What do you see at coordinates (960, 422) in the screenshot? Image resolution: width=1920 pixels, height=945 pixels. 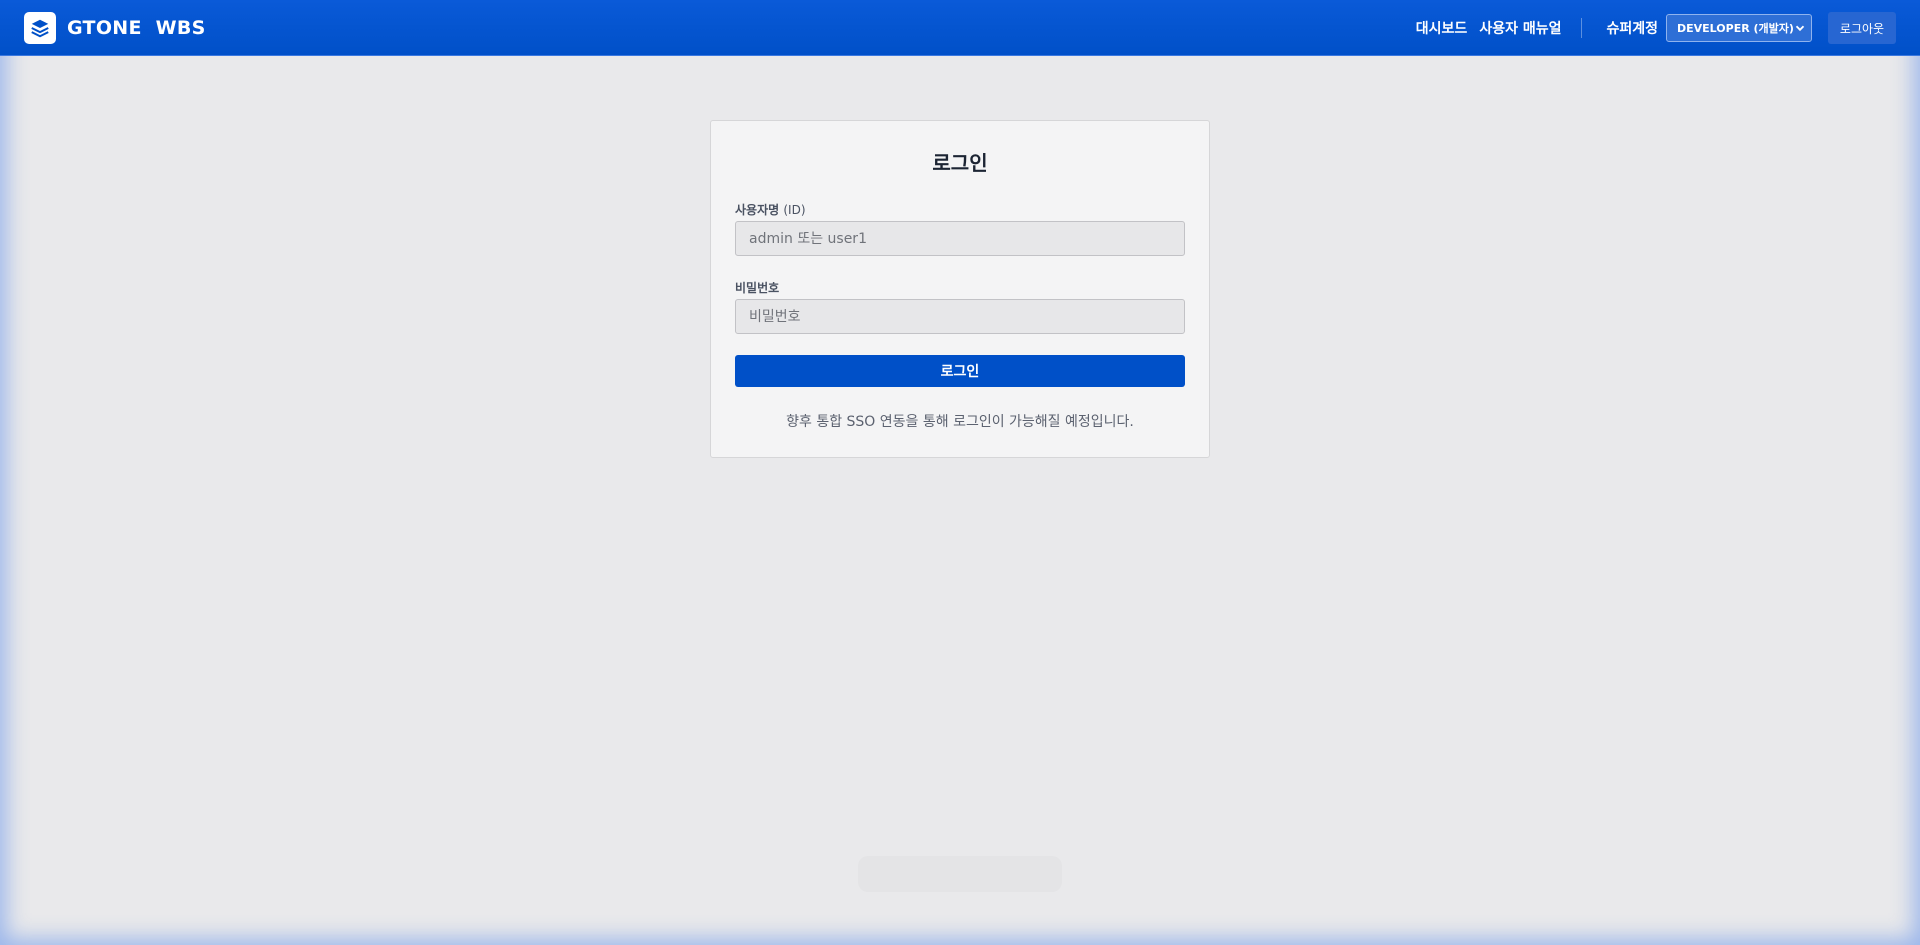 I see `sso-note: 향후 통합 SSO 연동을 통해 로그인이 가능해질 예정입니다.` at bounding box center [960, 422].